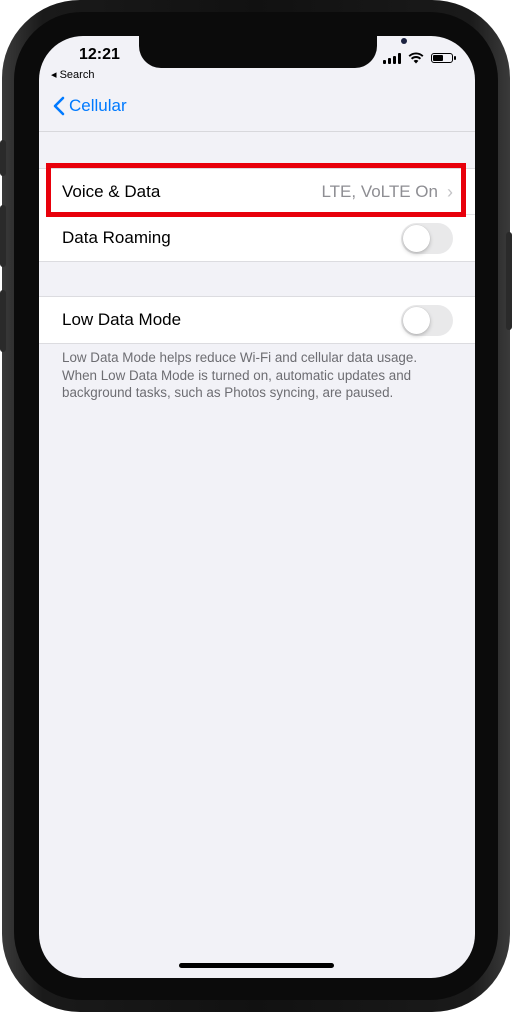 This screenshot has height=1014, width=514. Describe the element at coordinates (3, 158) in the screenshot. I see `action-button` at that location.